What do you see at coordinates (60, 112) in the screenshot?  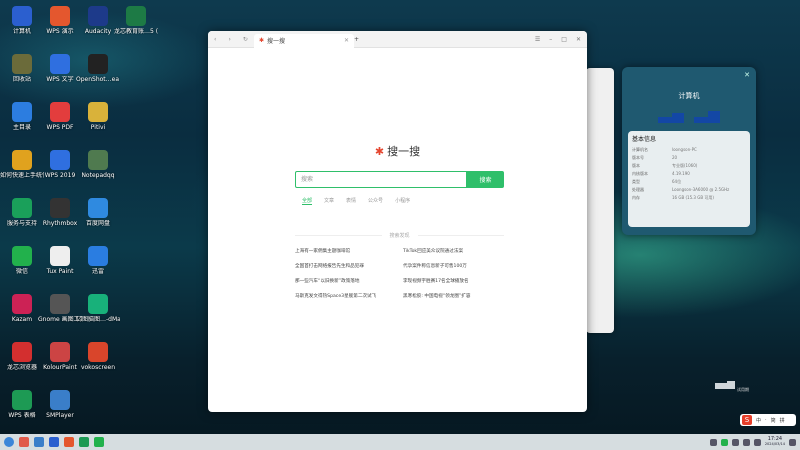 I see `wps-pdf-icon` at bounding box center [60, 112].